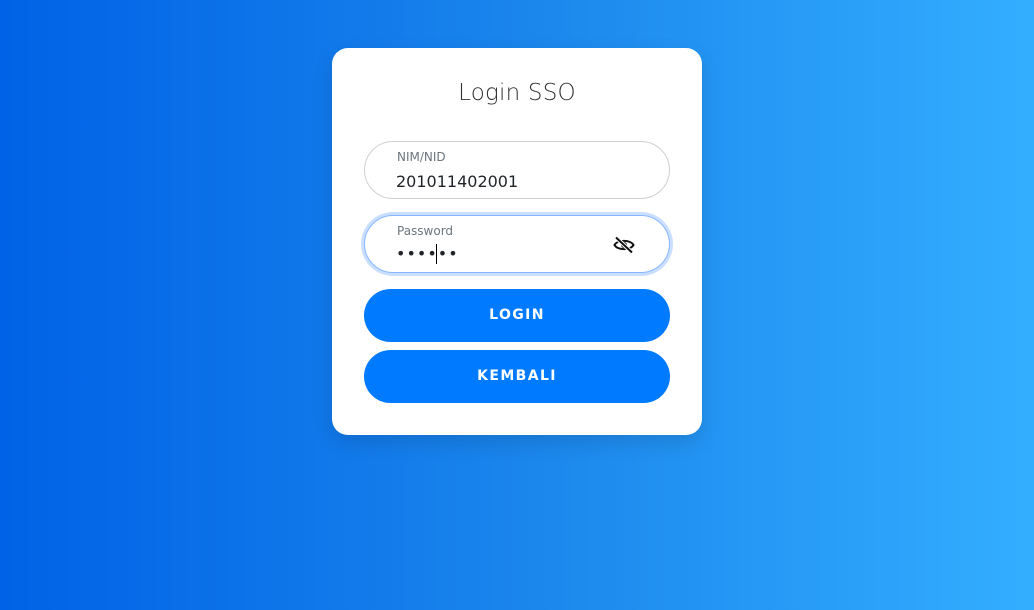  Describe the element at coordinates (421, 157) in the screenshot. I see `nim-label: NIM/NID` at that location.